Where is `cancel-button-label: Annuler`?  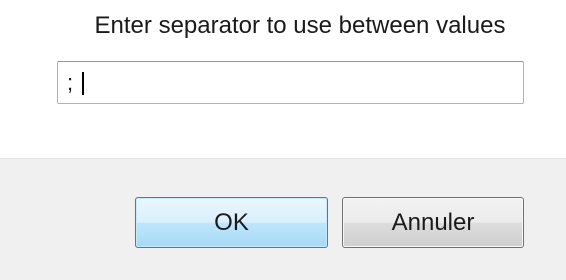 cancel-button-label: Annuler is located at coordinates (433, 222).